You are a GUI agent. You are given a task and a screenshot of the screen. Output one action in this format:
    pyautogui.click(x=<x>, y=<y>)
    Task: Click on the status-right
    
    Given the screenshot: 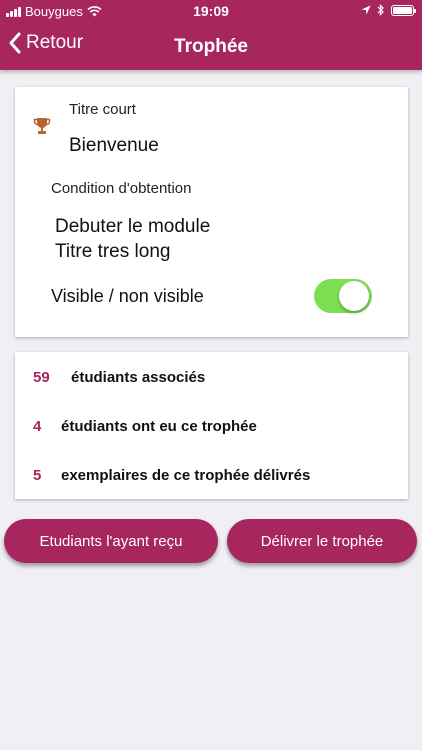 What is the action you would take?
    pyautogui.click(x=388, y=10)
    